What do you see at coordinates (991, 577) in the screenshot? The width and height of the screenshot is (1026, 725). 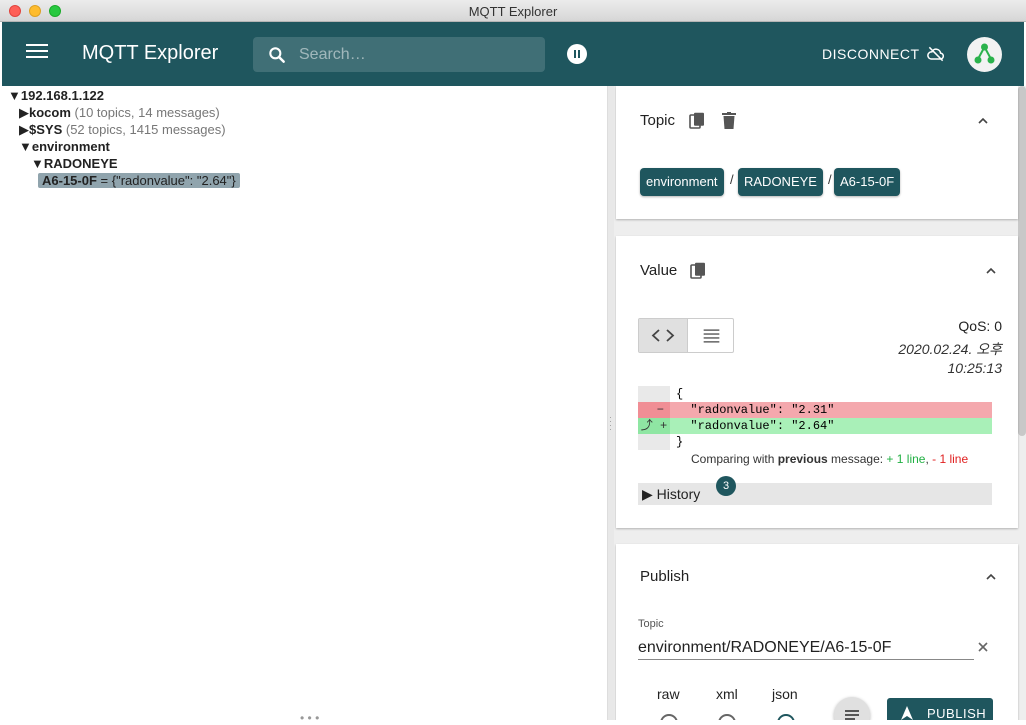 I see `collapse-publish-chevron-icon` at bounding box center [991, 577].